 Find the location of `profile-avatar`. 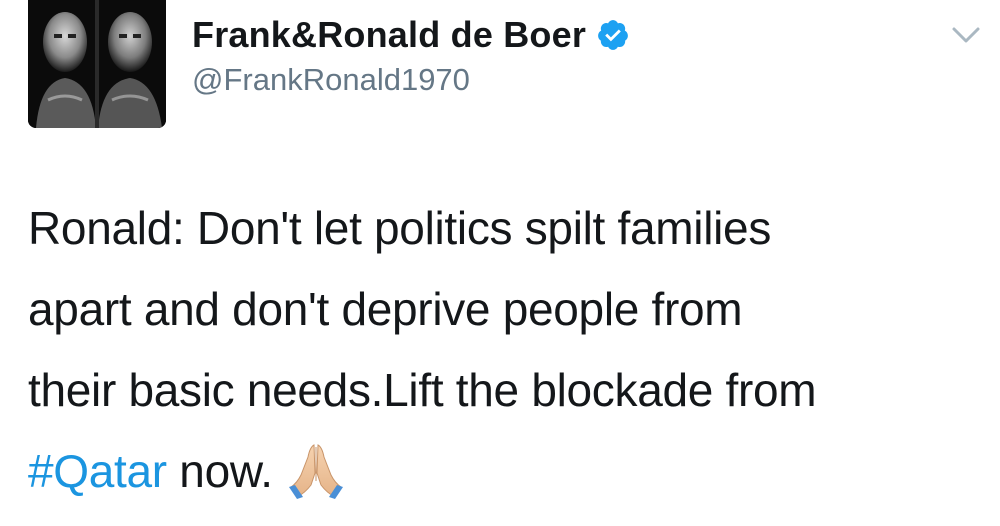

profile-avatar is located at coordinates (97, 64).